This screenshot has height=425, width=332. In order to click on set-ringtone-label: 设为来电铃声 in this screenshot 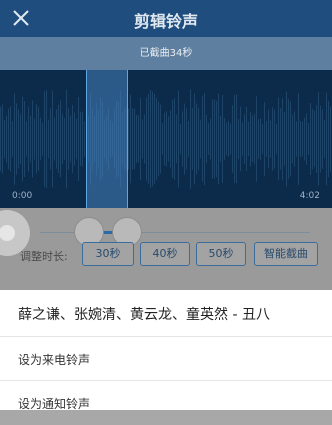, I will do `click(54, 360)`.